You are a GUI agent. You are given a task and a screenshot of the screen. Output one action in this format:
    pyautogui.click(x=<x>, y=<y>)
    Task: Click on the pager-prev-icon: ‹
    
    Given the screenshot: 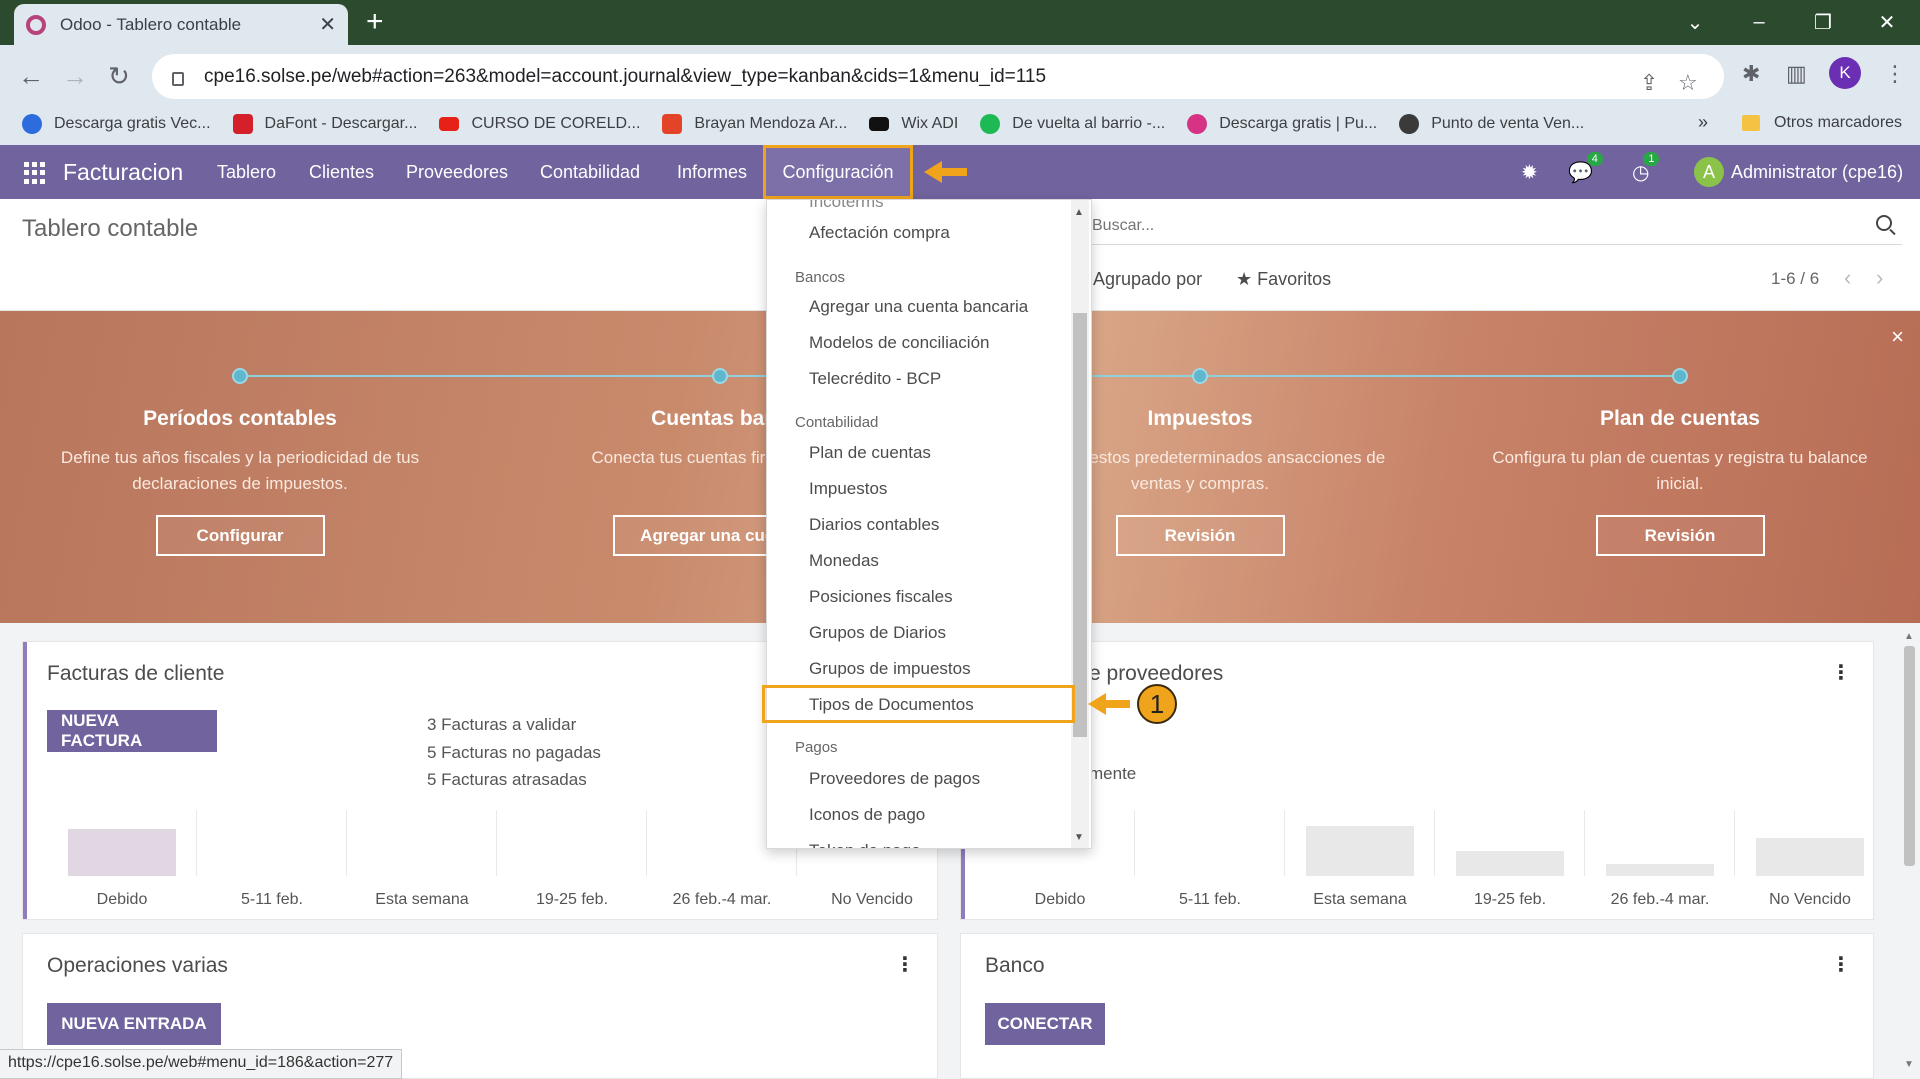 What is the action you would take?
    pyautogui.click(x=1847, y=278)
    